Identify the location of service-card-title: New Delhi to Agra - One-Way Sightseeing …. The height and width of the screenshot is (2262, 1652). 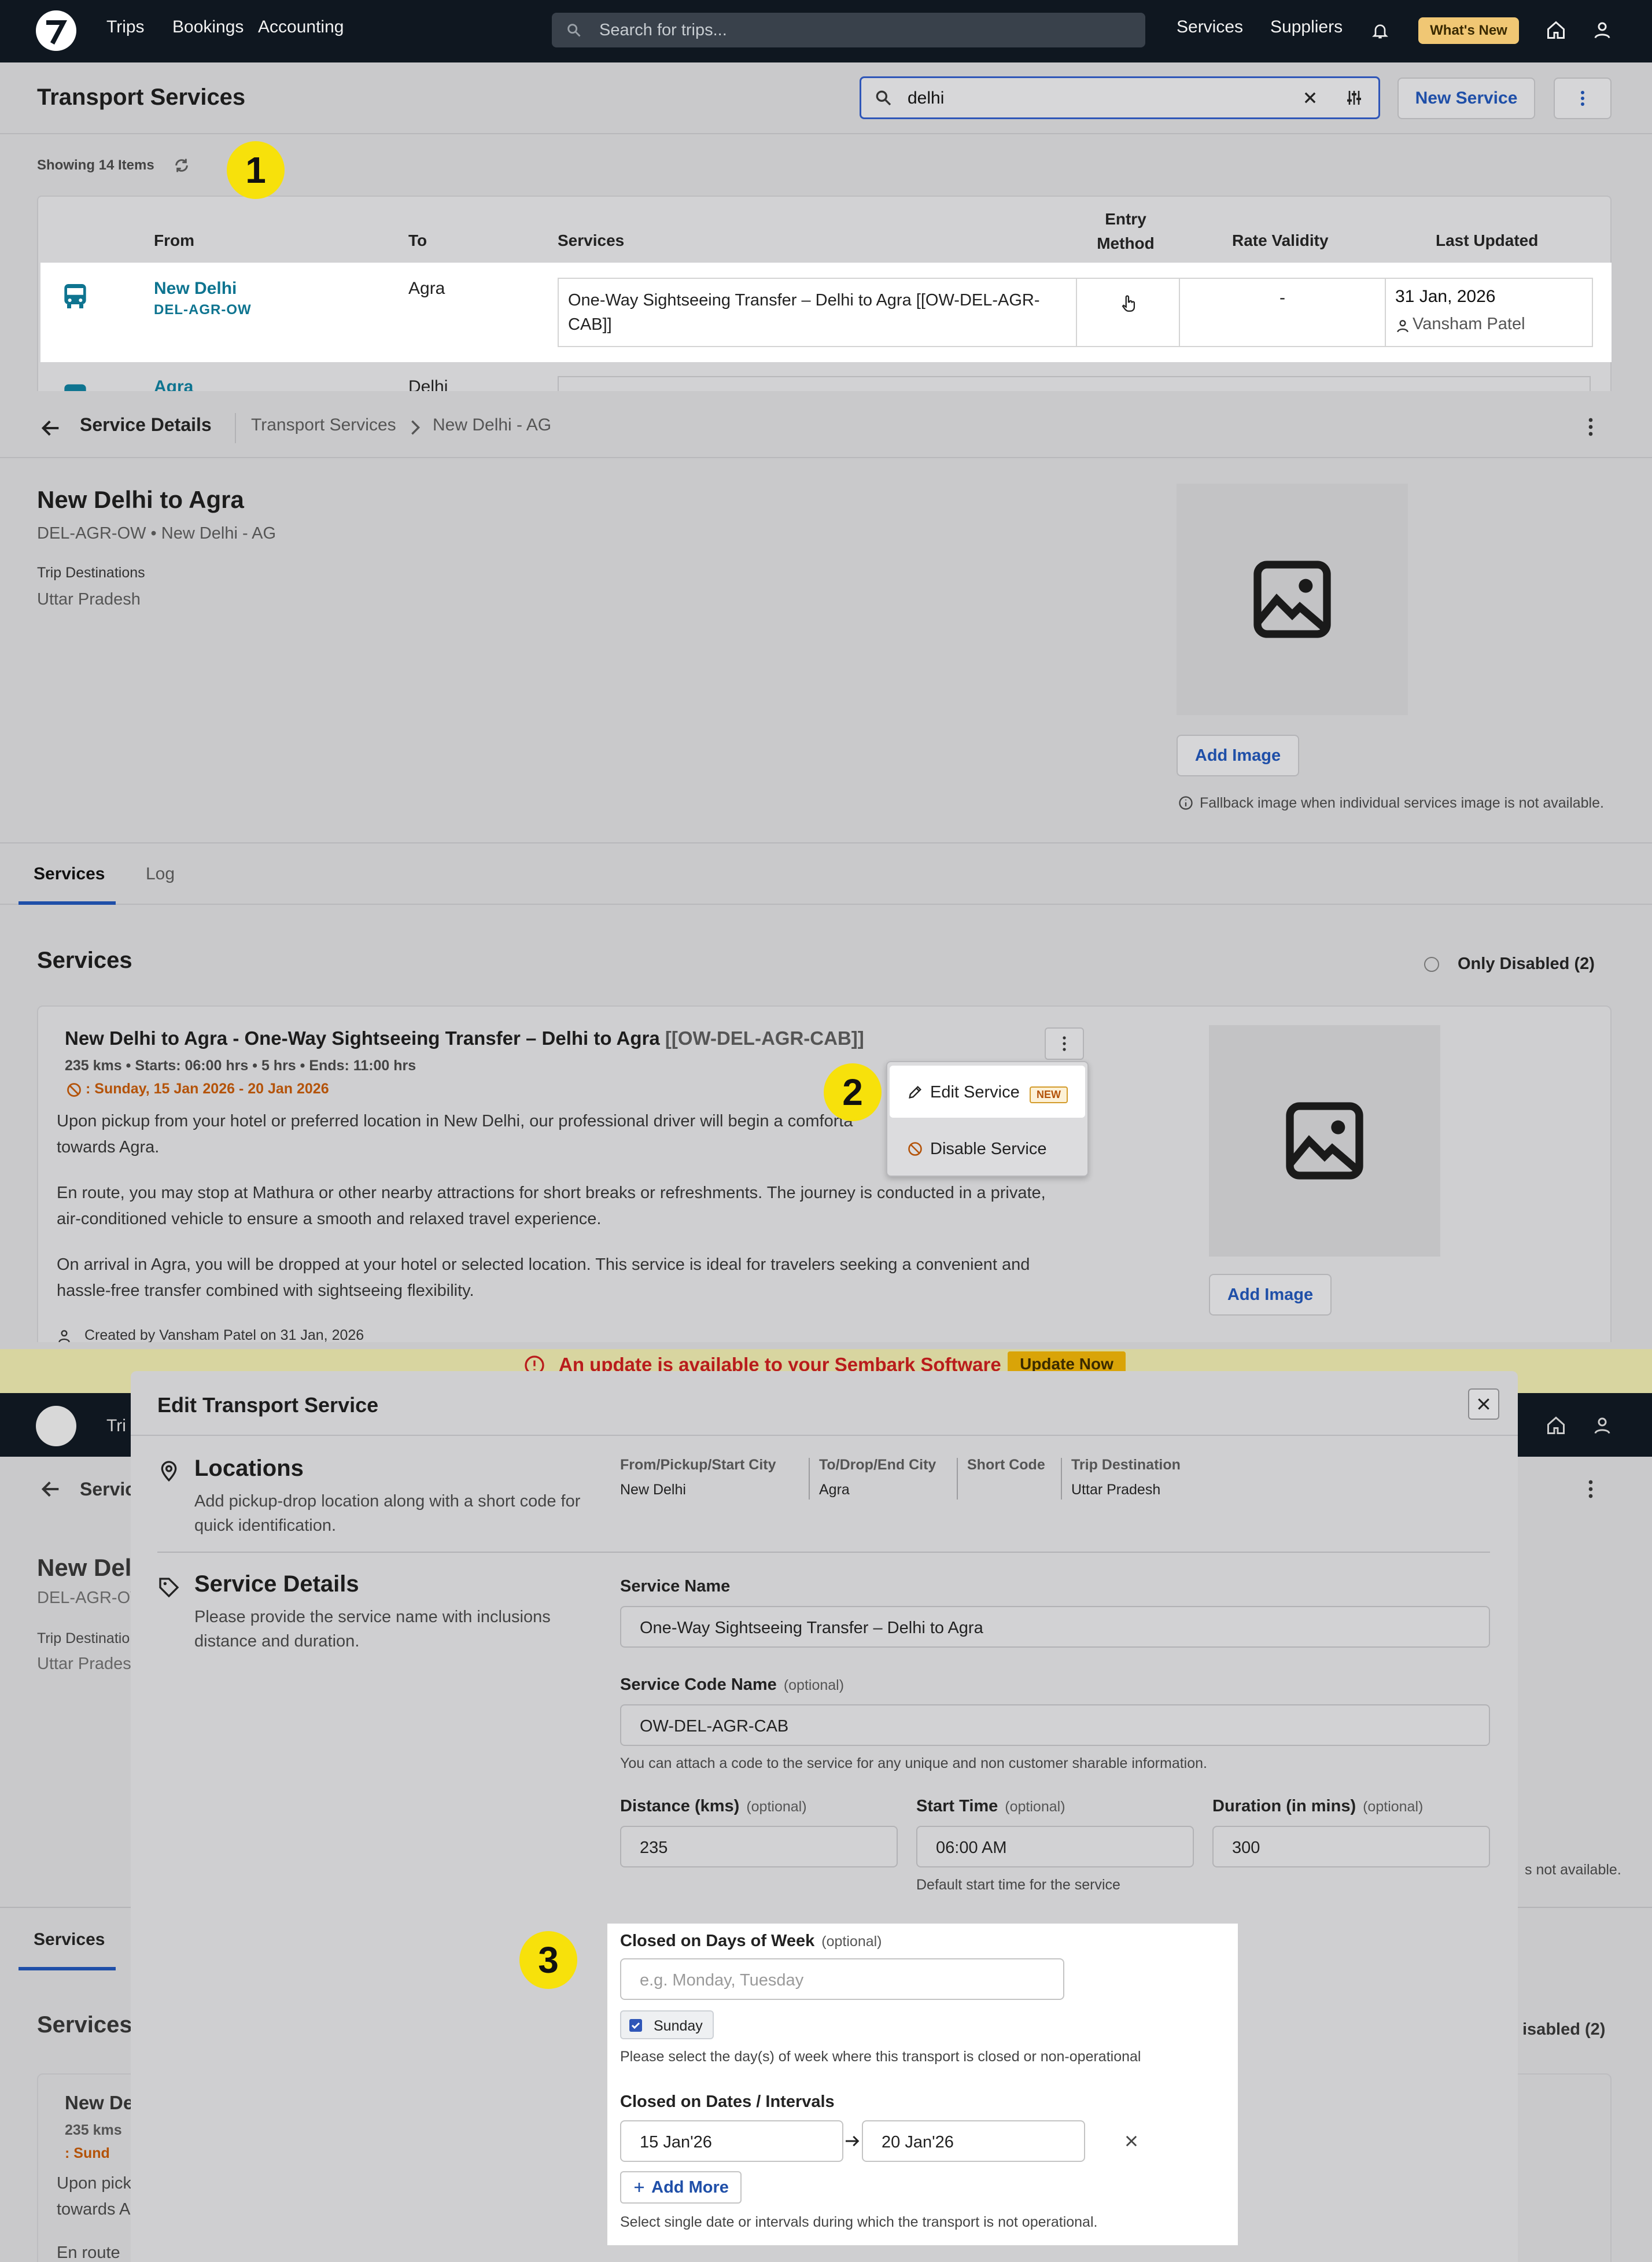
(465, 1038).